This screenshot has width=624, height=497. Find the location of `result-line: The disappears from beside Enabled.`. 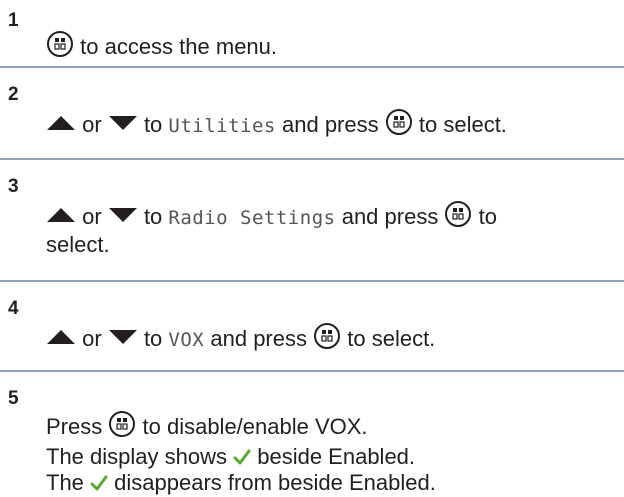

result-line: The disappears from beside Enabled. is located at coordinates (241, 483).